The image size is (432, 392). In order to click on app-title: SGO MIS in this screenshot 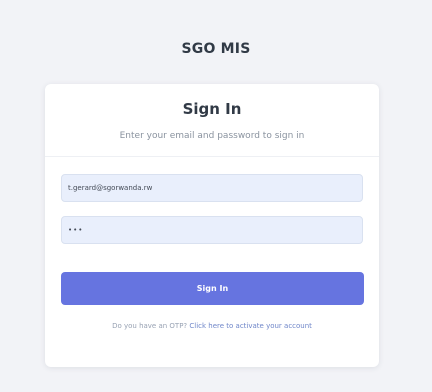, I will do `click(216, 49)`.